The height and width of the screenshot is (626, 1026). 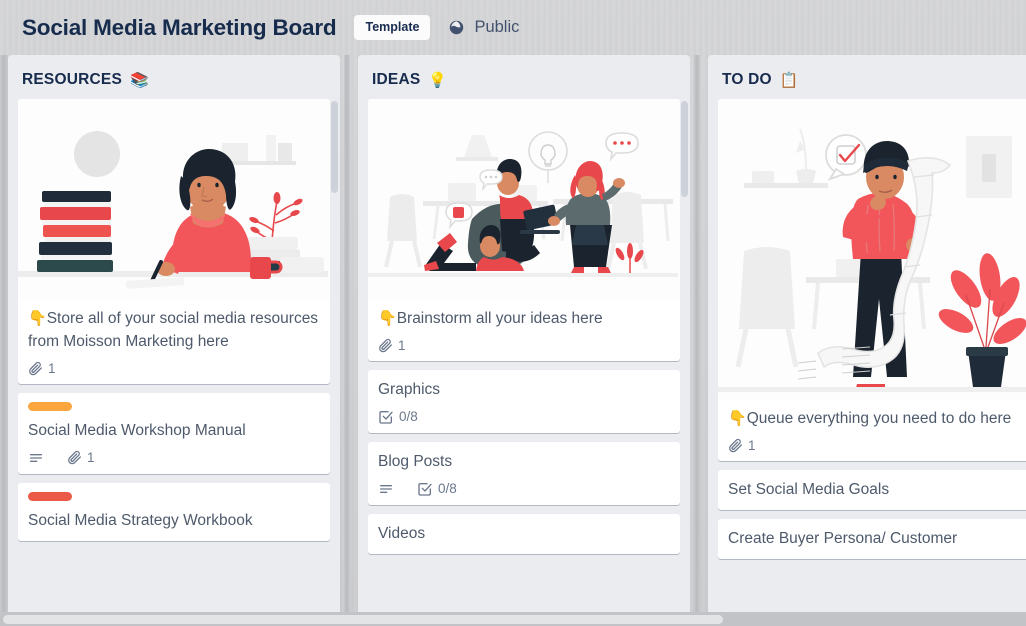 I want to click on page-title: Social Media Marketing Board, so click(x=179, y=27).